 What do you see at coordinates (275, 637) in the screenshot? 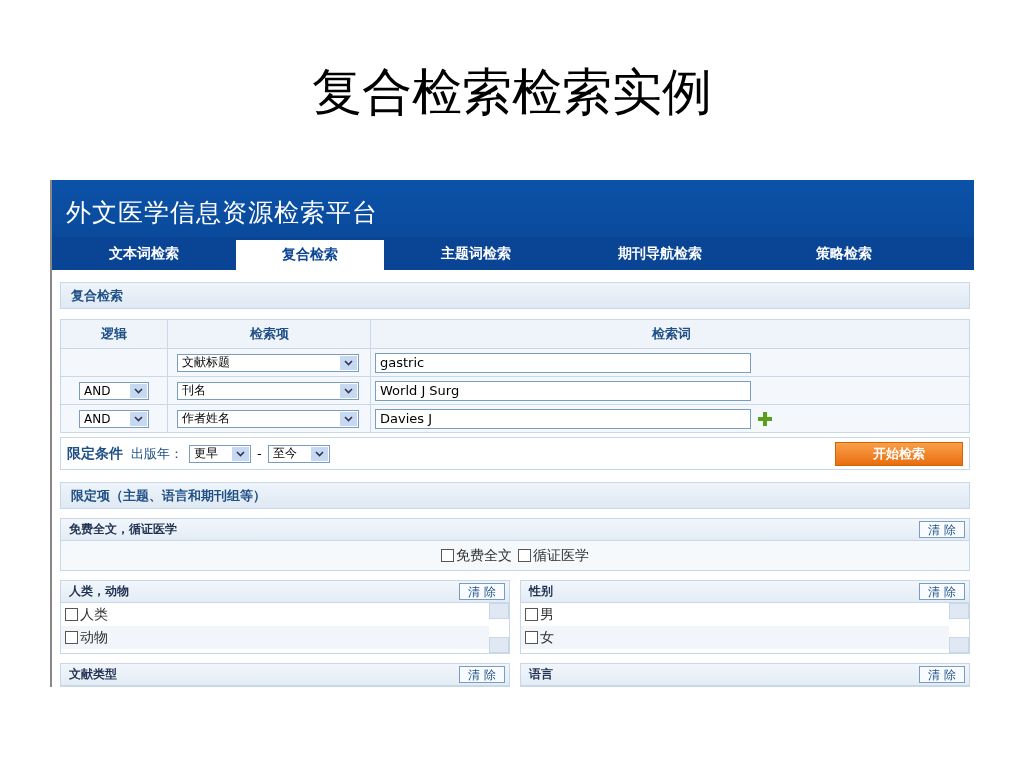
I see `checkbox-option: 动物` at bounding box center [275, 637].